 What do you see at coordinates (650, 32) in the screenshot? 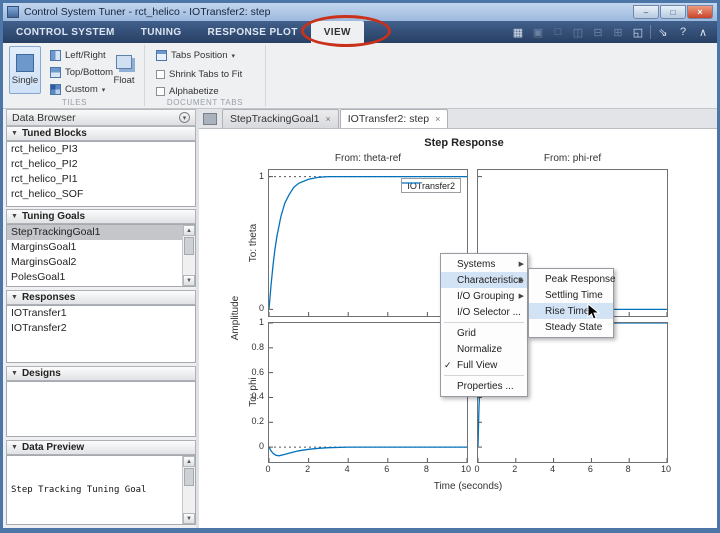
I see `toolbar-separator` at bounding box center [650, 32].